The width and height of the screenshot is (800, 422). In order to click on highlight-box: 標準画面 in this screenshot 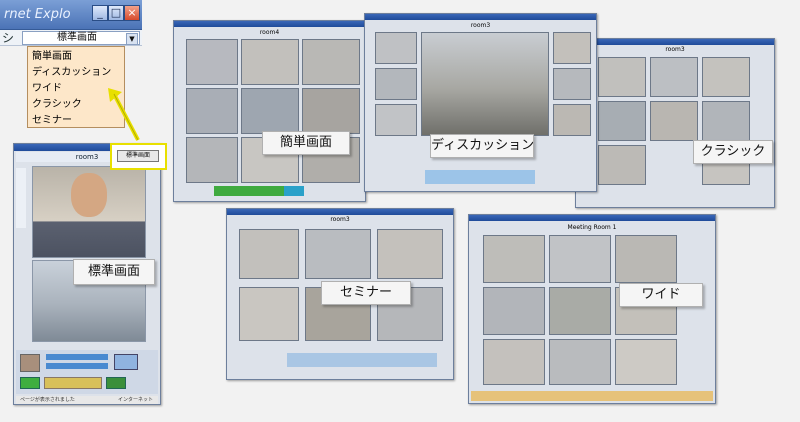, I will do `click(138, 156)`.